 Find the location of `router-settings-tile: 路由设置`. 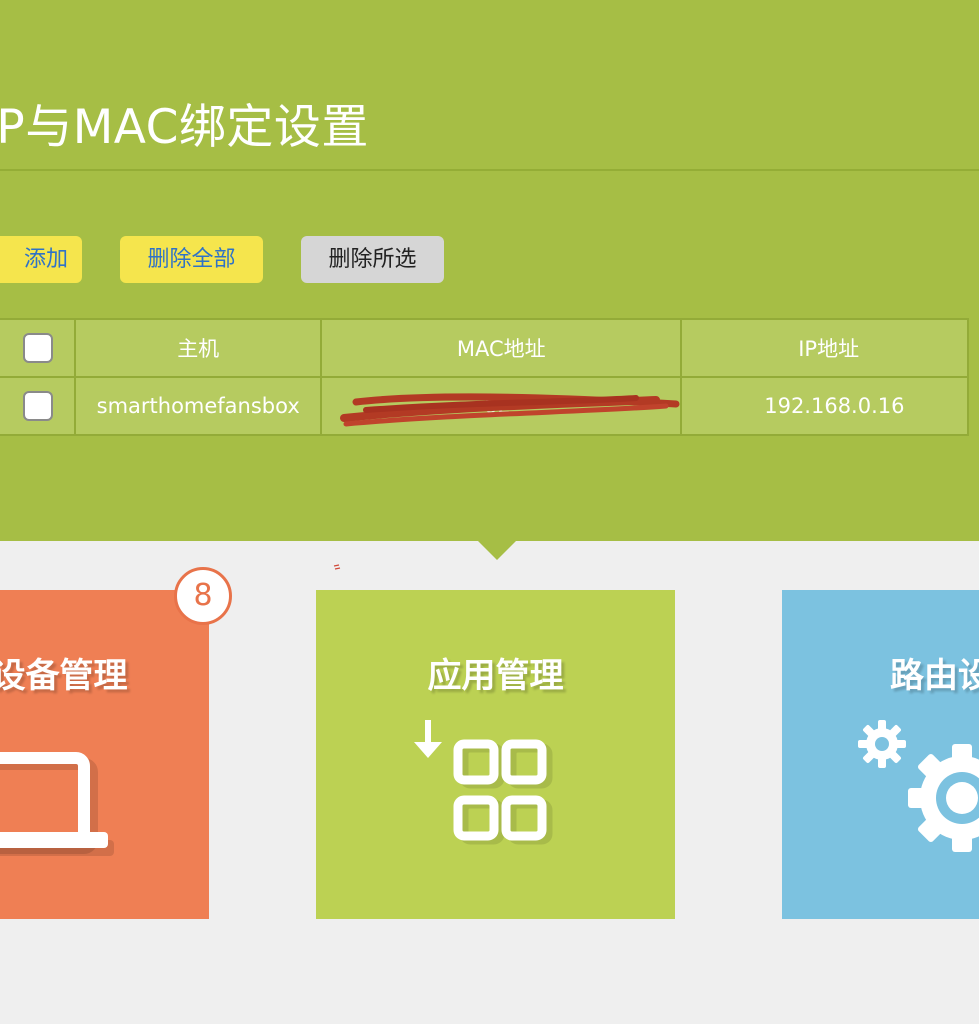

router-settings-tile: 路由设置 is located at coordinates (880, 754).